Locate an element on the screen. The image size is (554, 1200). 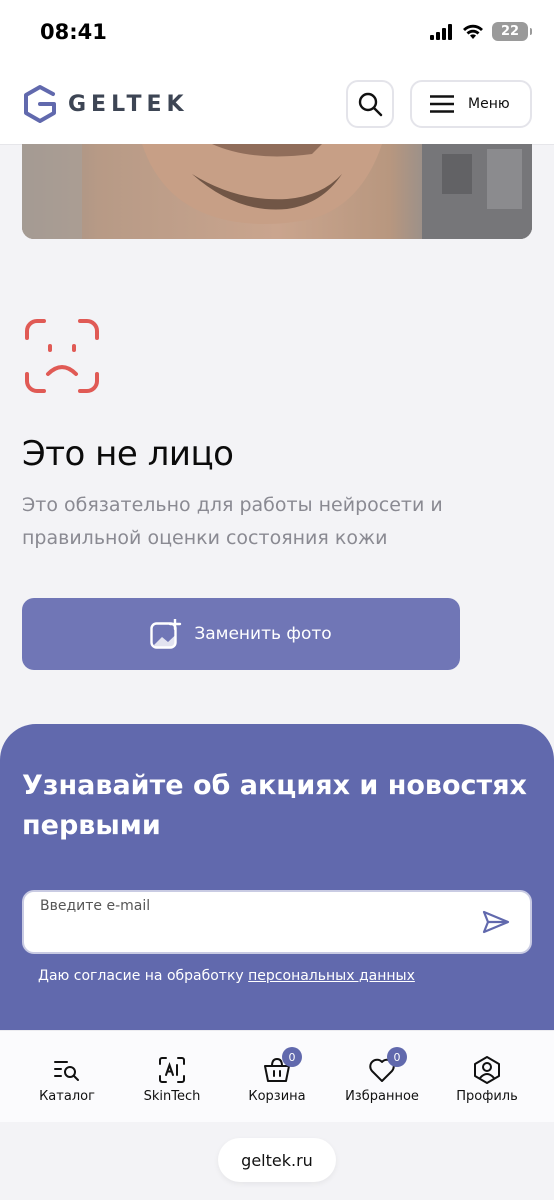
nav-profile-label: Профиль is located at coordinates (487, 1096).